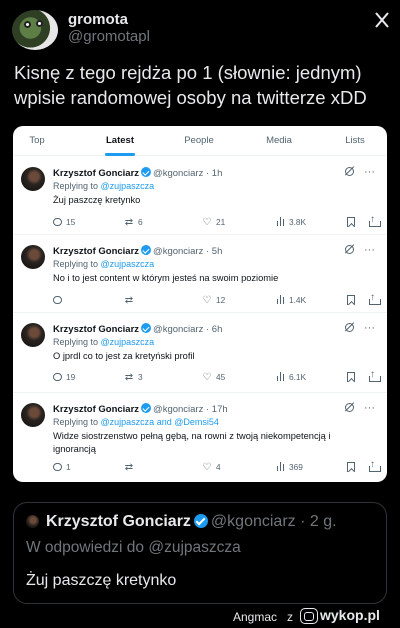 Image resolution: width=400 pixels, height=628 pixels. I want to click on tab-top: Top, so click(36, 140).